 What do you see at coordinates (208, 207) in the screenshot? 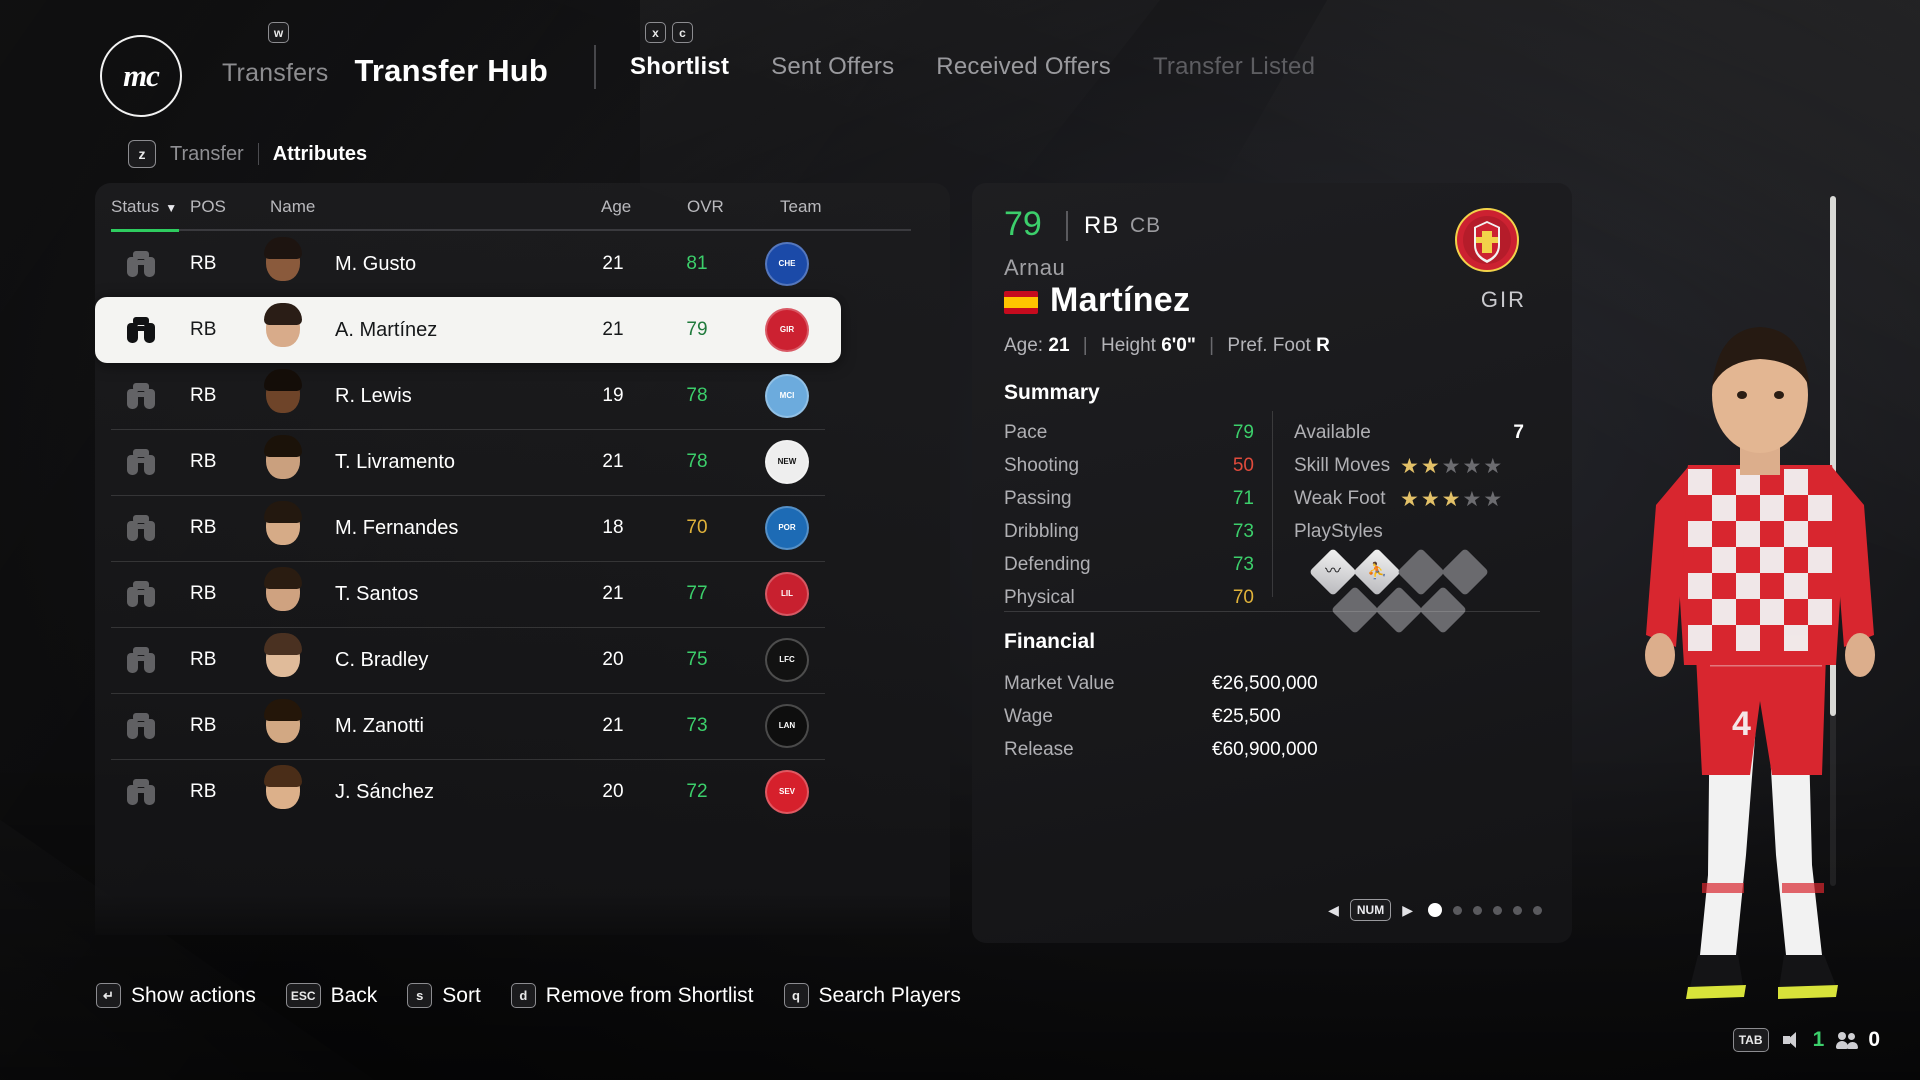
I see `column-header-pos: POS` at bounding box center [208, 207].